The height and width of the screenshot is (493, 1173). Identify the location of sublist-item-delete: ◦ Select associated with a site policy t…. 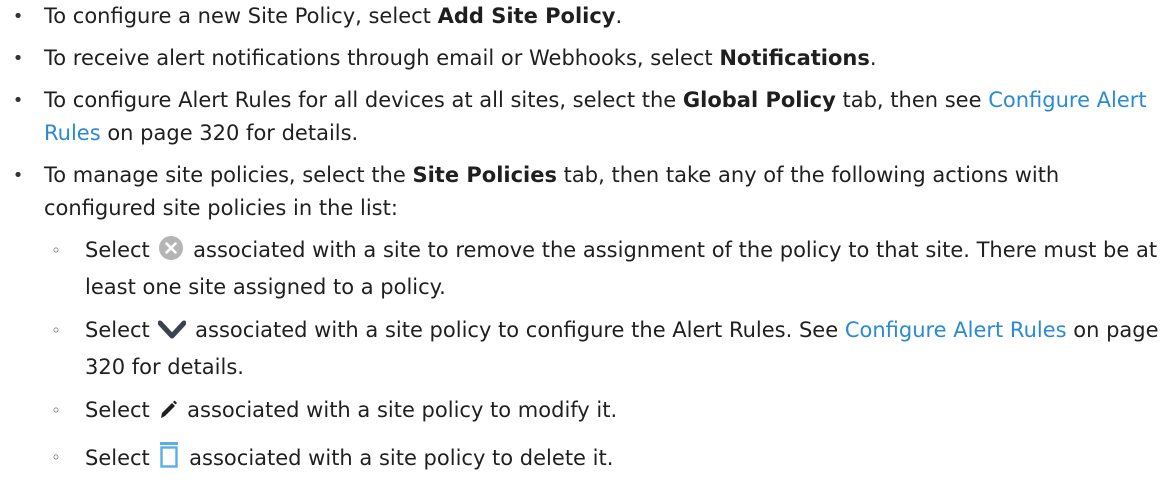
(604, 460).